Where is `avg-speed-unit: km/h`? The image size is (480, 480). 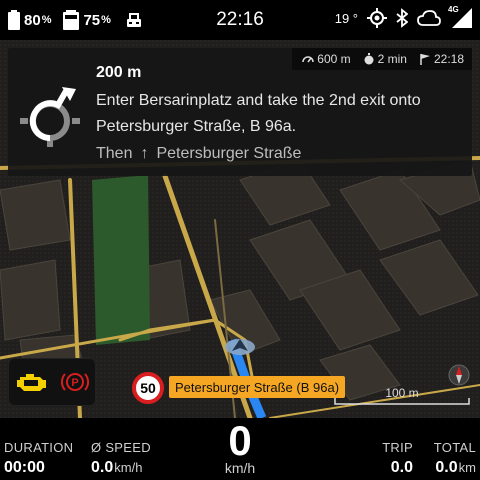
avg-speed-unit: km/h is located at coordinates (128, 467).